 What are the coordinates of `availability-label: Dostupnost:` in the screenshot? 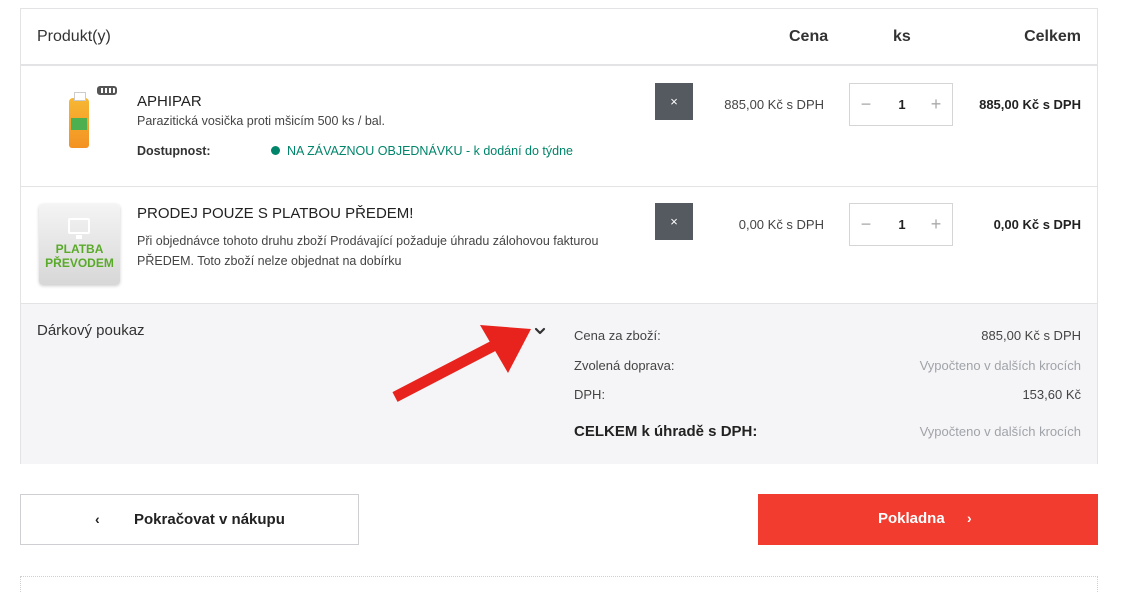 It's located at (174, 151).